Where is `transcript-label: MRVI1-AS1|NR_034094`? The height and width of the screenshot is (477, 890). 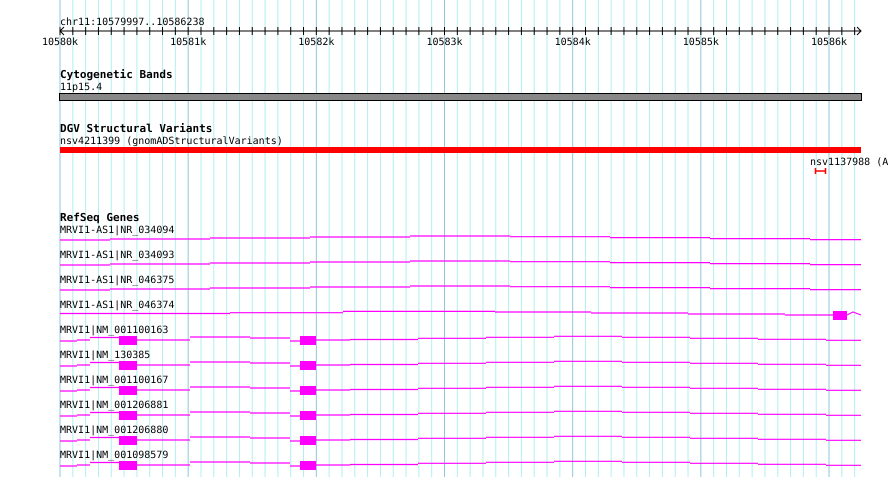
transcript-label: MRVI1-AS1|NR_034094 is located at coordinates (117, 230).